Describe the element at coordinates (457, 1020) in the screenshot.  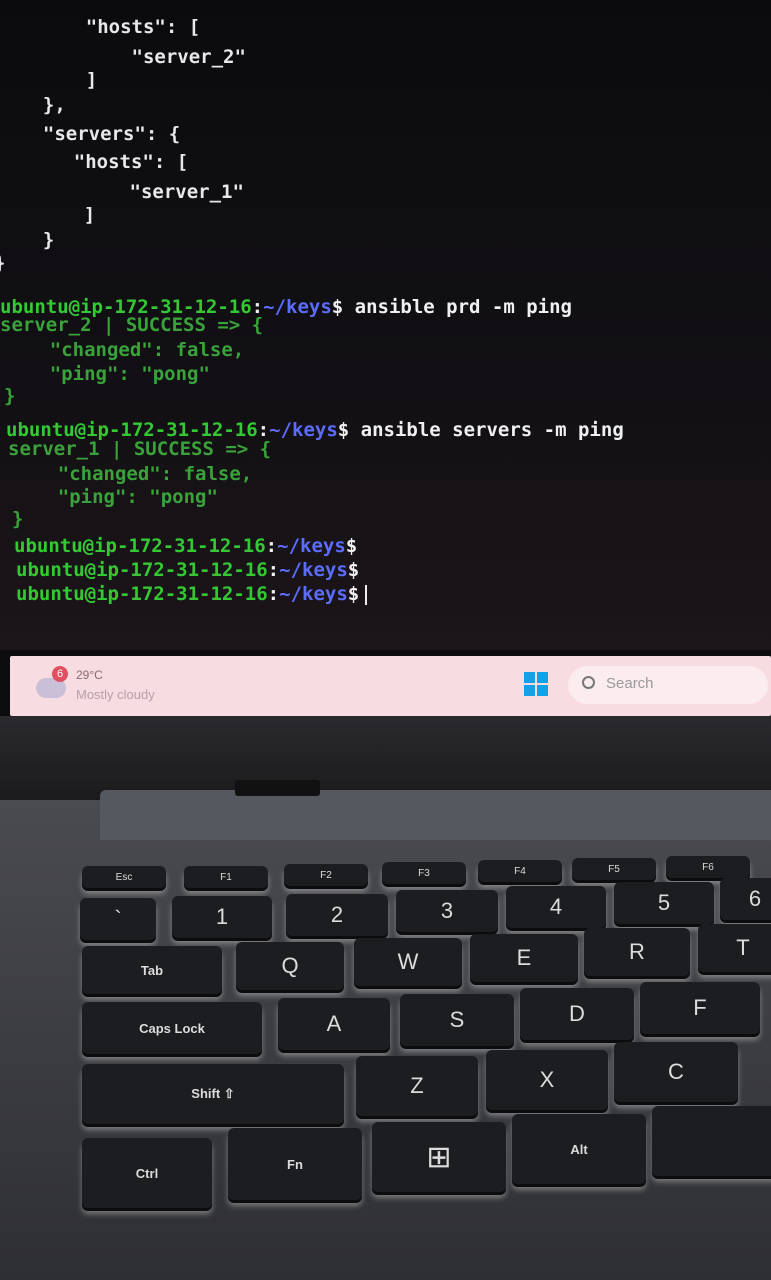
I see `key-s: S` at that location.